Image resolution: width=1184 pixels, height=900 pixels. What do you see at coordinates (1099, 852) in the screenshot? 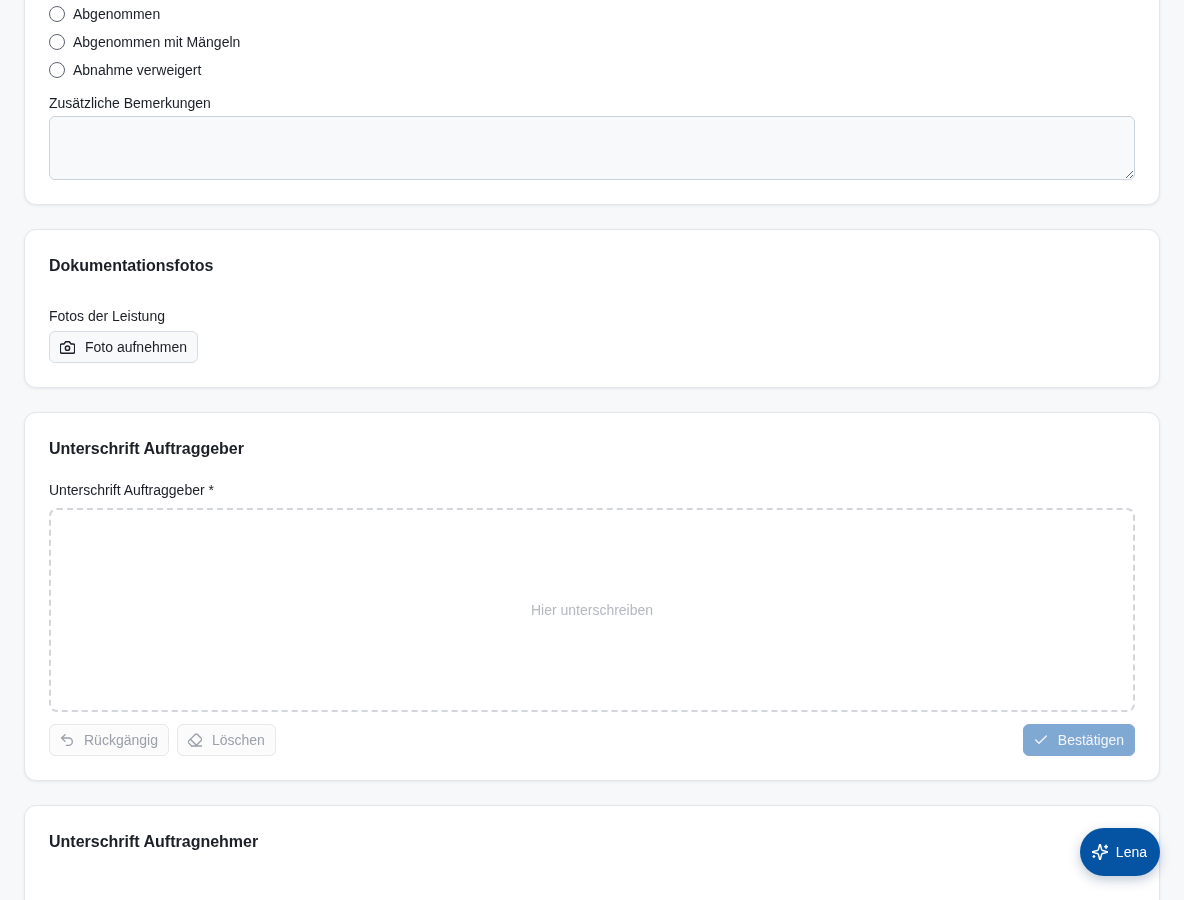
I see `sparkle-icon` at bounding box center [1099, 852].